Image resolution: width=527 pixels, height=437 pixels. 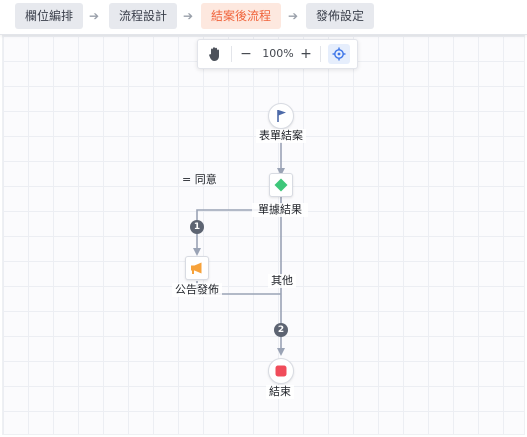 I want to click on zoom-toolbar: − 100% +, so click(x=277, y=54).